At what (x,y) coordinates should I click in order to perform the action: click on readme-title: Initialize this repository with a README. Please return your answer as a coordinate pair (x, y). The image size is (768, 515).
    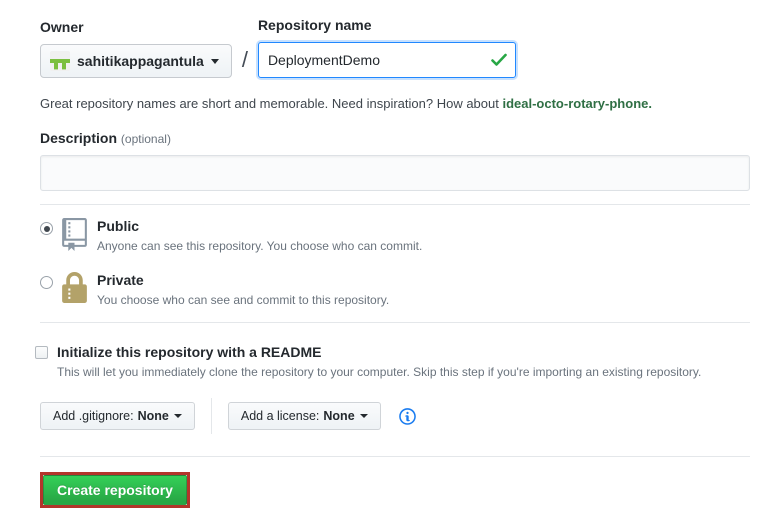
    Looking at the image, I should click on (189, 352).